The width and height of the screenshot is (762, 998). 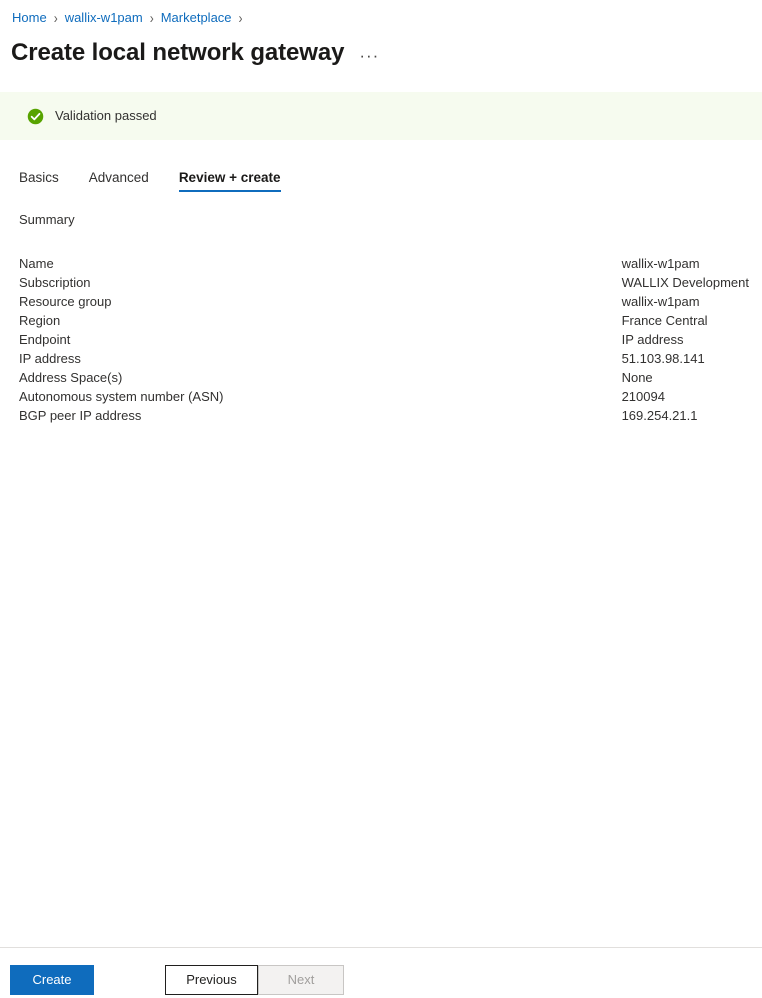 I want to click on summary-label-resource-group: Resource group, so click(x=65, y=301).